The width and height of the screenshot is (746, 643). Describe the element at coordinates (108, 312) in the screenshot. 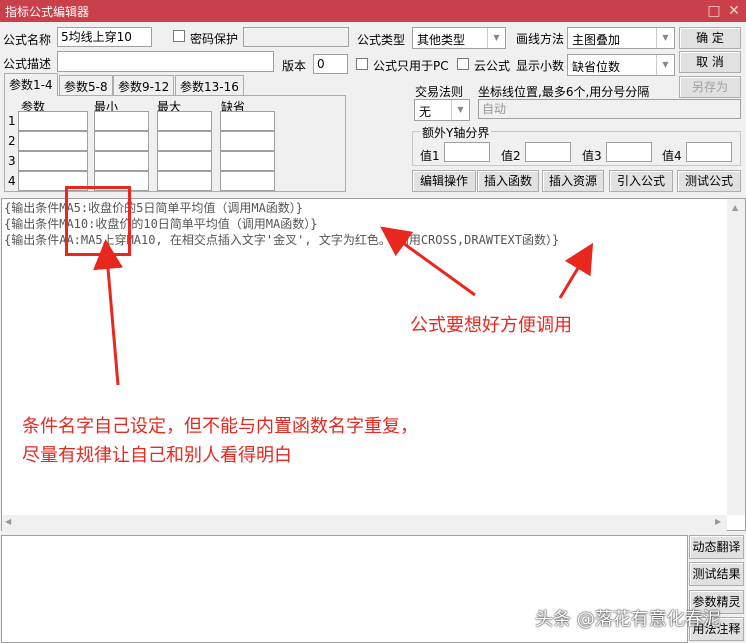

I see `arrow-to-name` at that location.